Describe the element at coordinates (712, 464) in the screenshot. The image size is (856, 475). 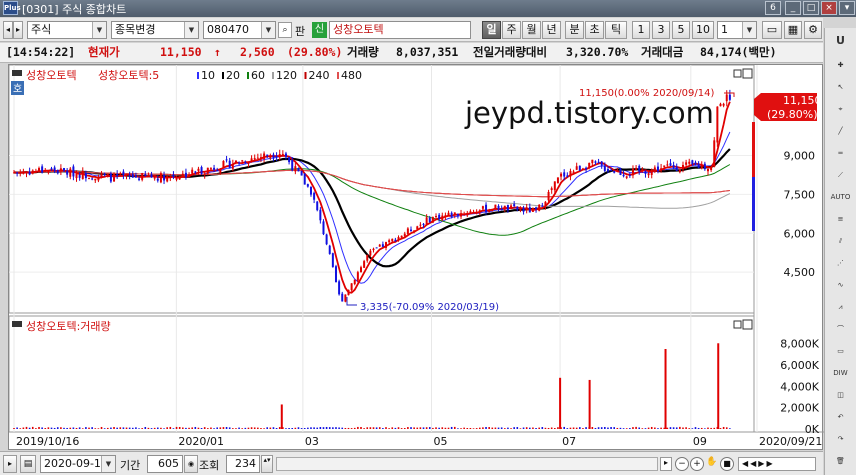
I see `hand-icon: ✋` at that location.